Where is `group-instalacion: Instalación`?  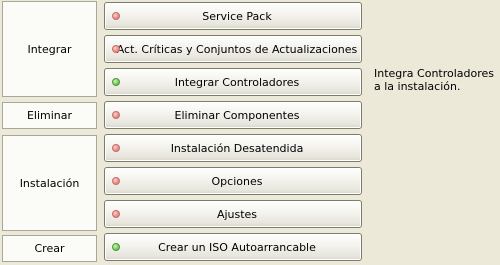
group-instalacion: Instalación is located at coordinates (49, 183).